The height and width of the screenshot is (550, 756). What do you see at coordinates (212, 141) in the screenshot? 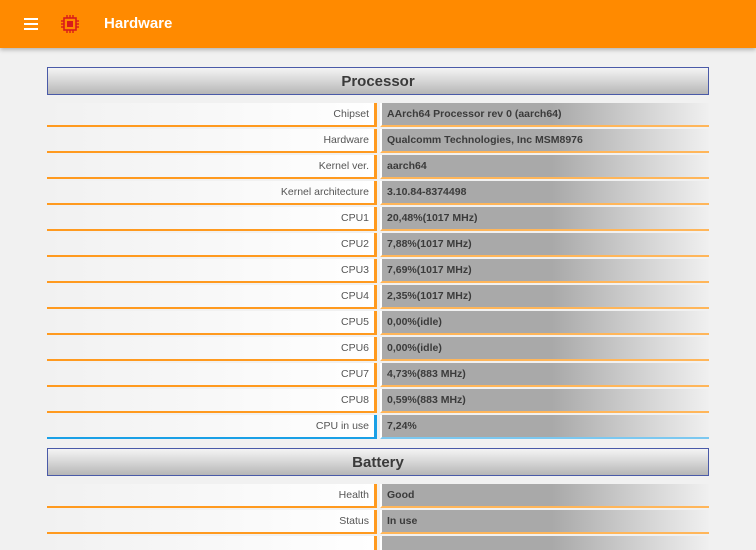
I see `info-label: Hardware` at bounding box center [212, 141].